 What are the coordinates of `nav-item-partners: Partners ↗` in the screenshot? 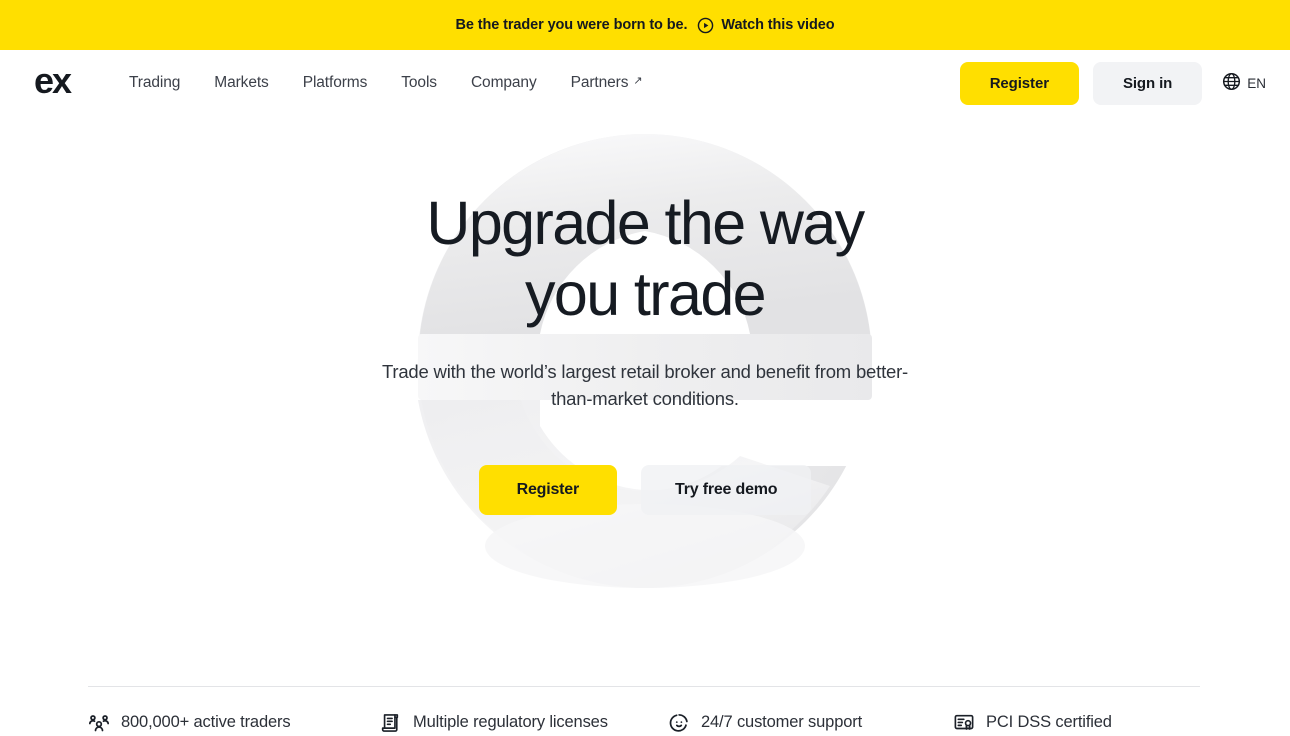 It's located at (607, 83).